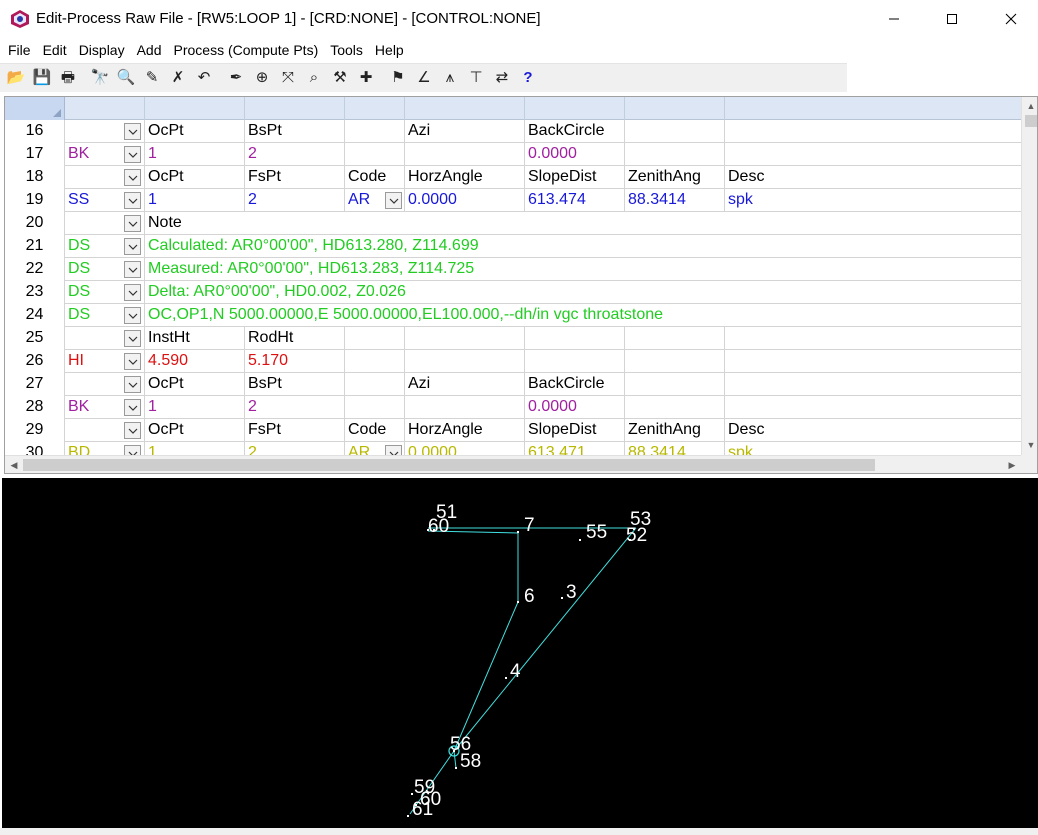  I want to click on instrument-button: ⚑, so click(398, 78).